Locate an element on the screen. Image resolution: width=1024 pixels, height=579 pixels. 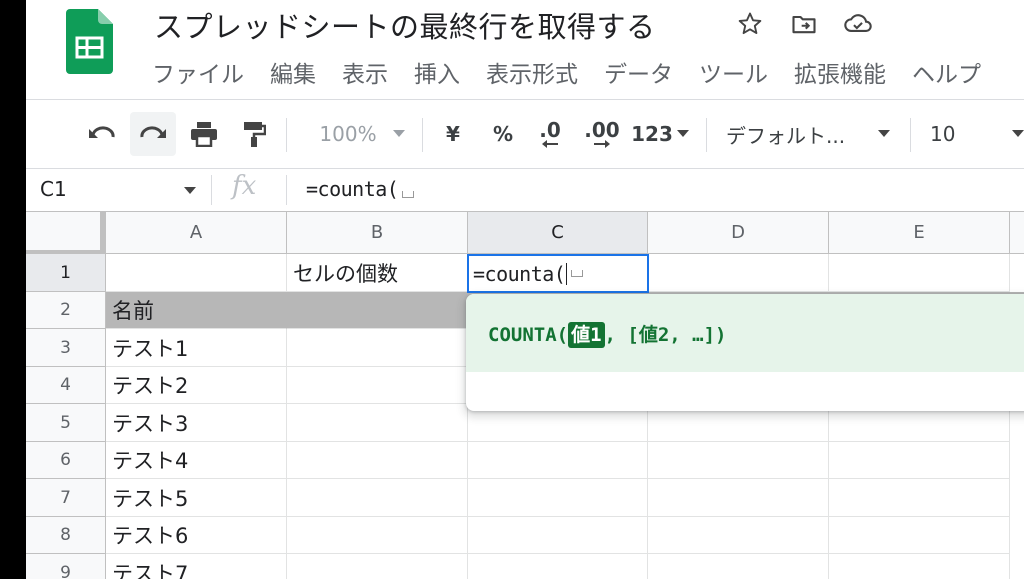
row-header-1: 1 is located at coordinates (66, 273).